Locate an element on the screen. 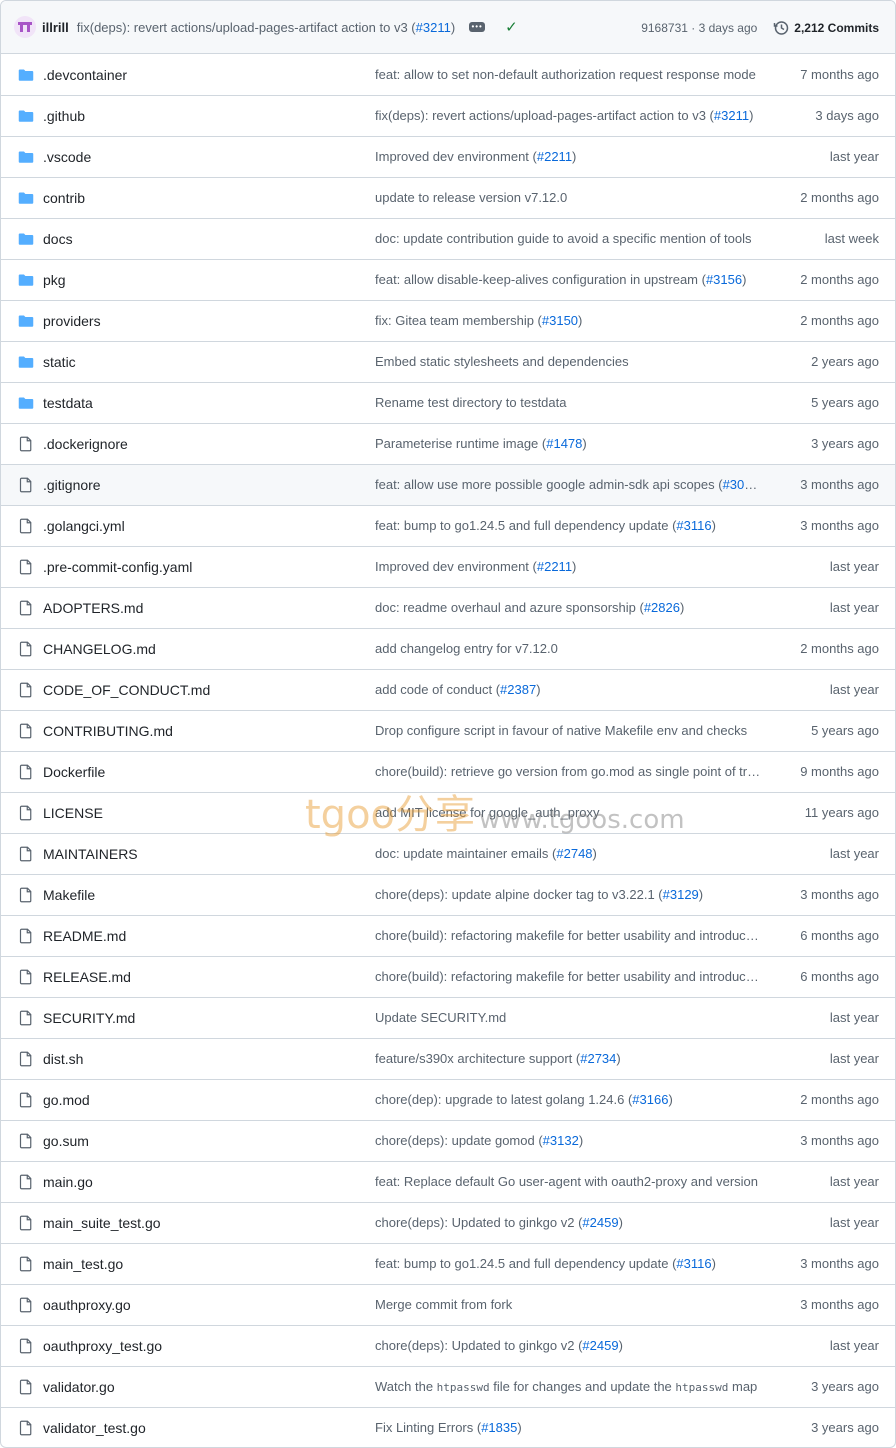 The image size is (896, 1448). avatar is located at coordinates (25, 27).